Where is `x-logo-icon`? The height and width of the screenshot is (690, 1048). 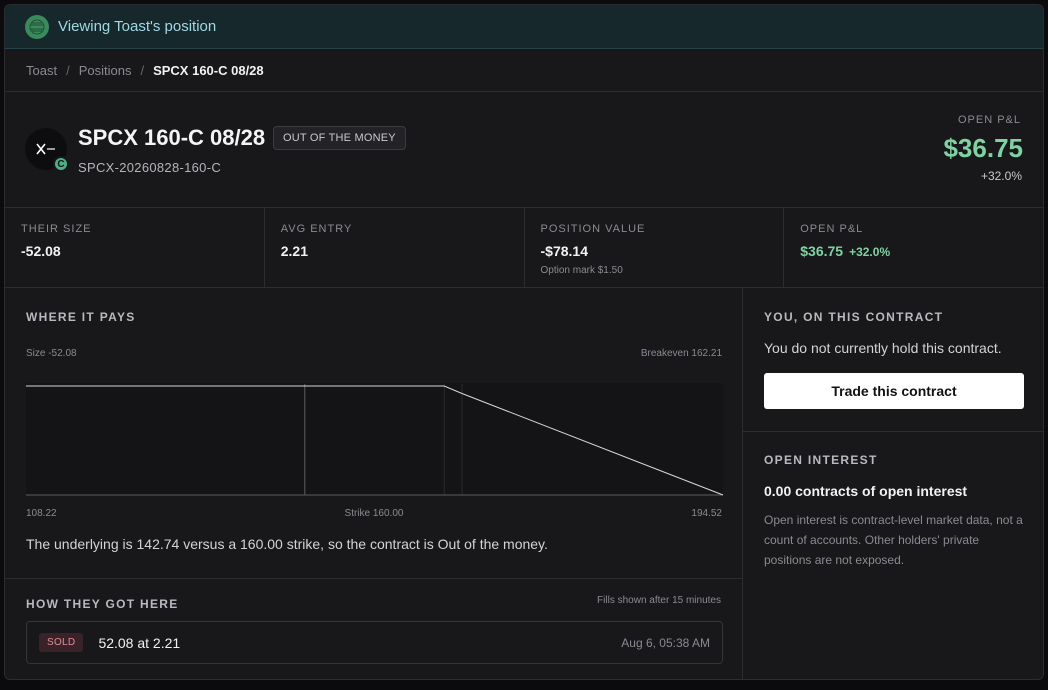 x-logo-icon is located at coordinates (45, 149).